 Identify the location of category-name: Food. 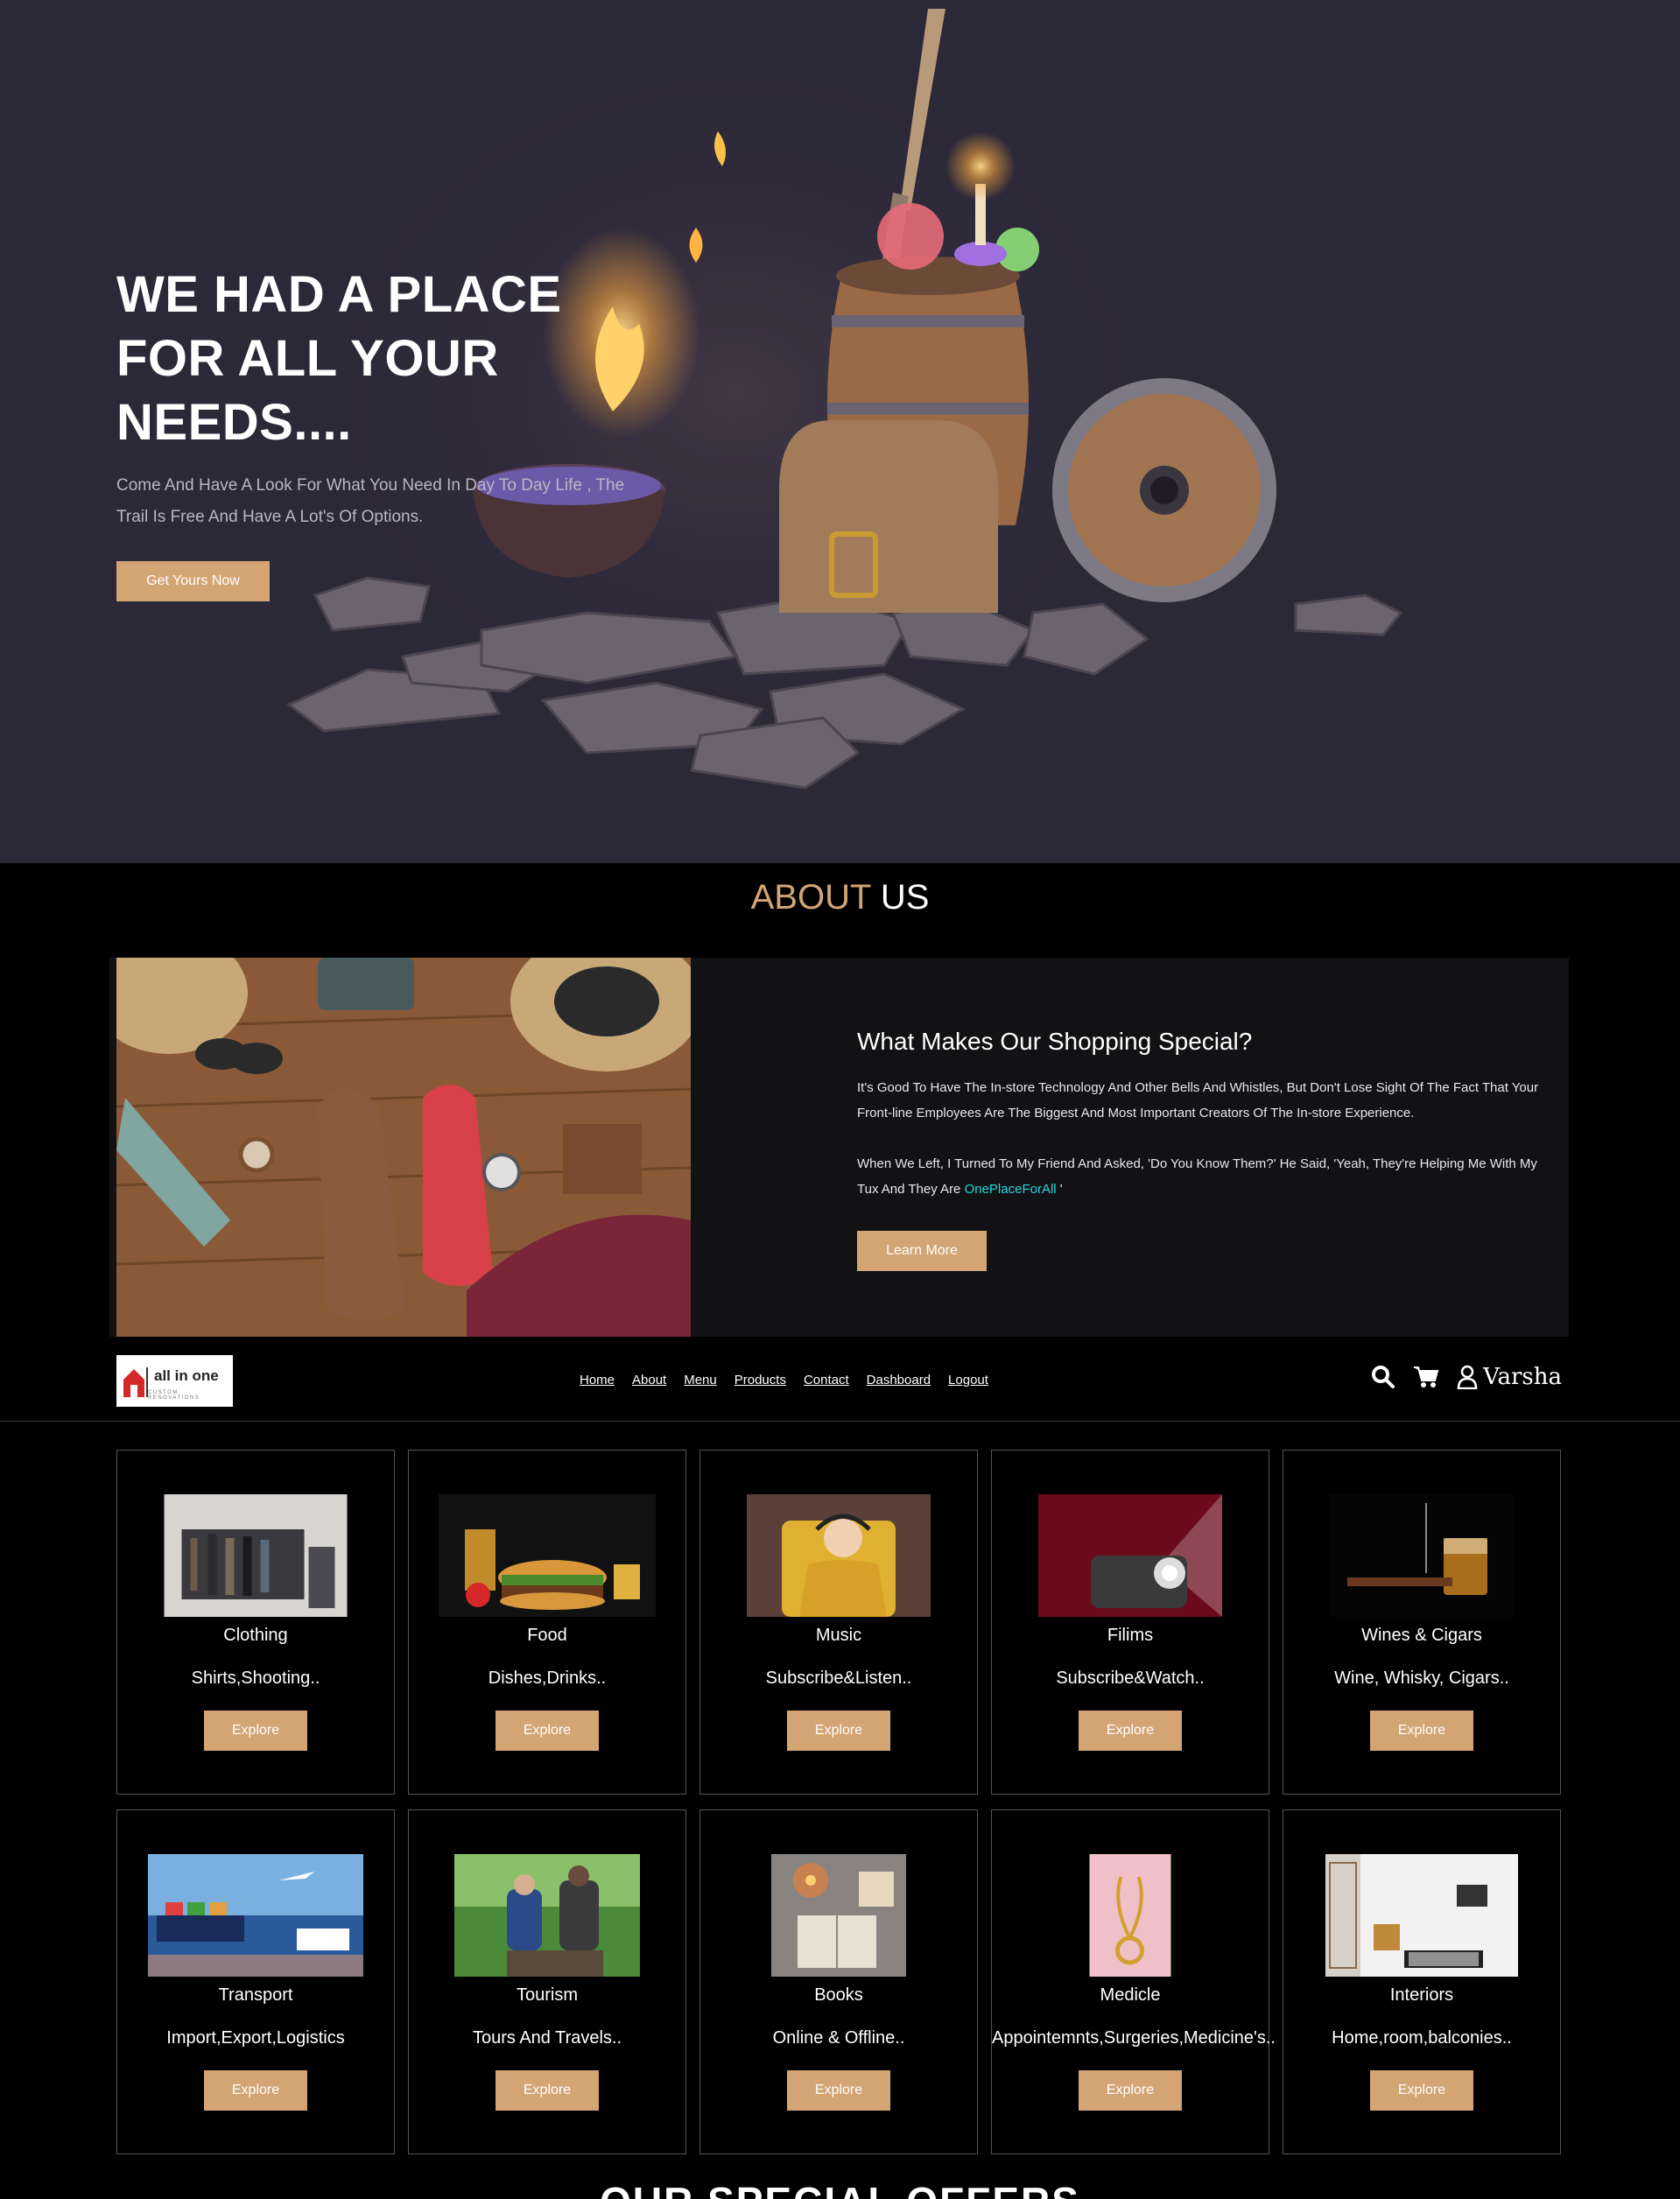
(547, 1635).